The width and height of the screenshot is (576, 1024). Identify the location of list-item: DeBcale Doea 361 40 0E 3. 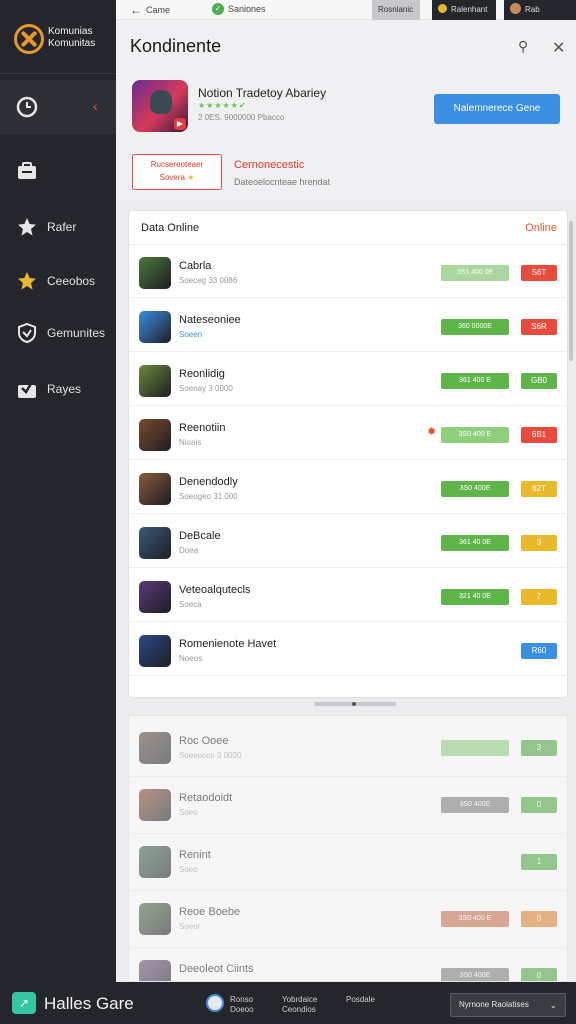
(349, 541).